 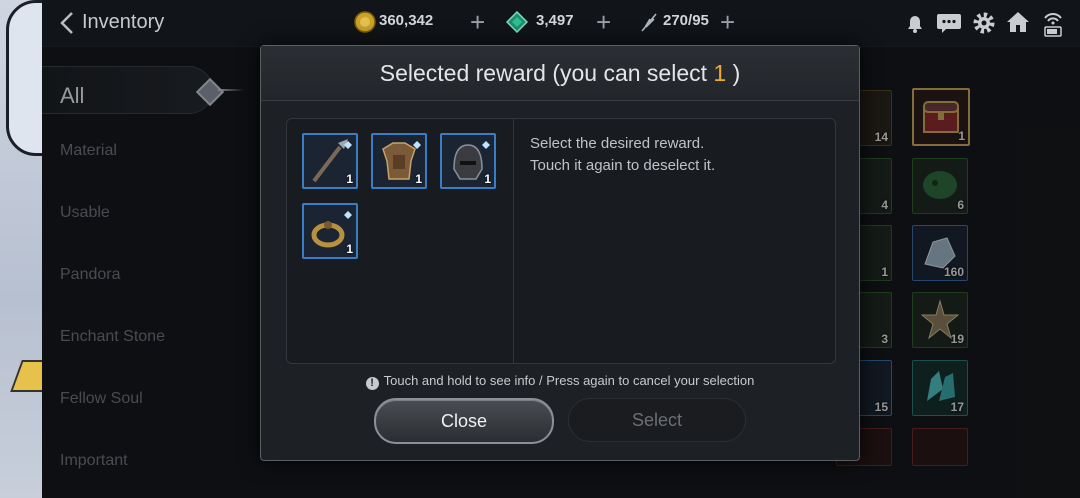 I want to click on gold-coin-icon, so click(x=365, y=22).